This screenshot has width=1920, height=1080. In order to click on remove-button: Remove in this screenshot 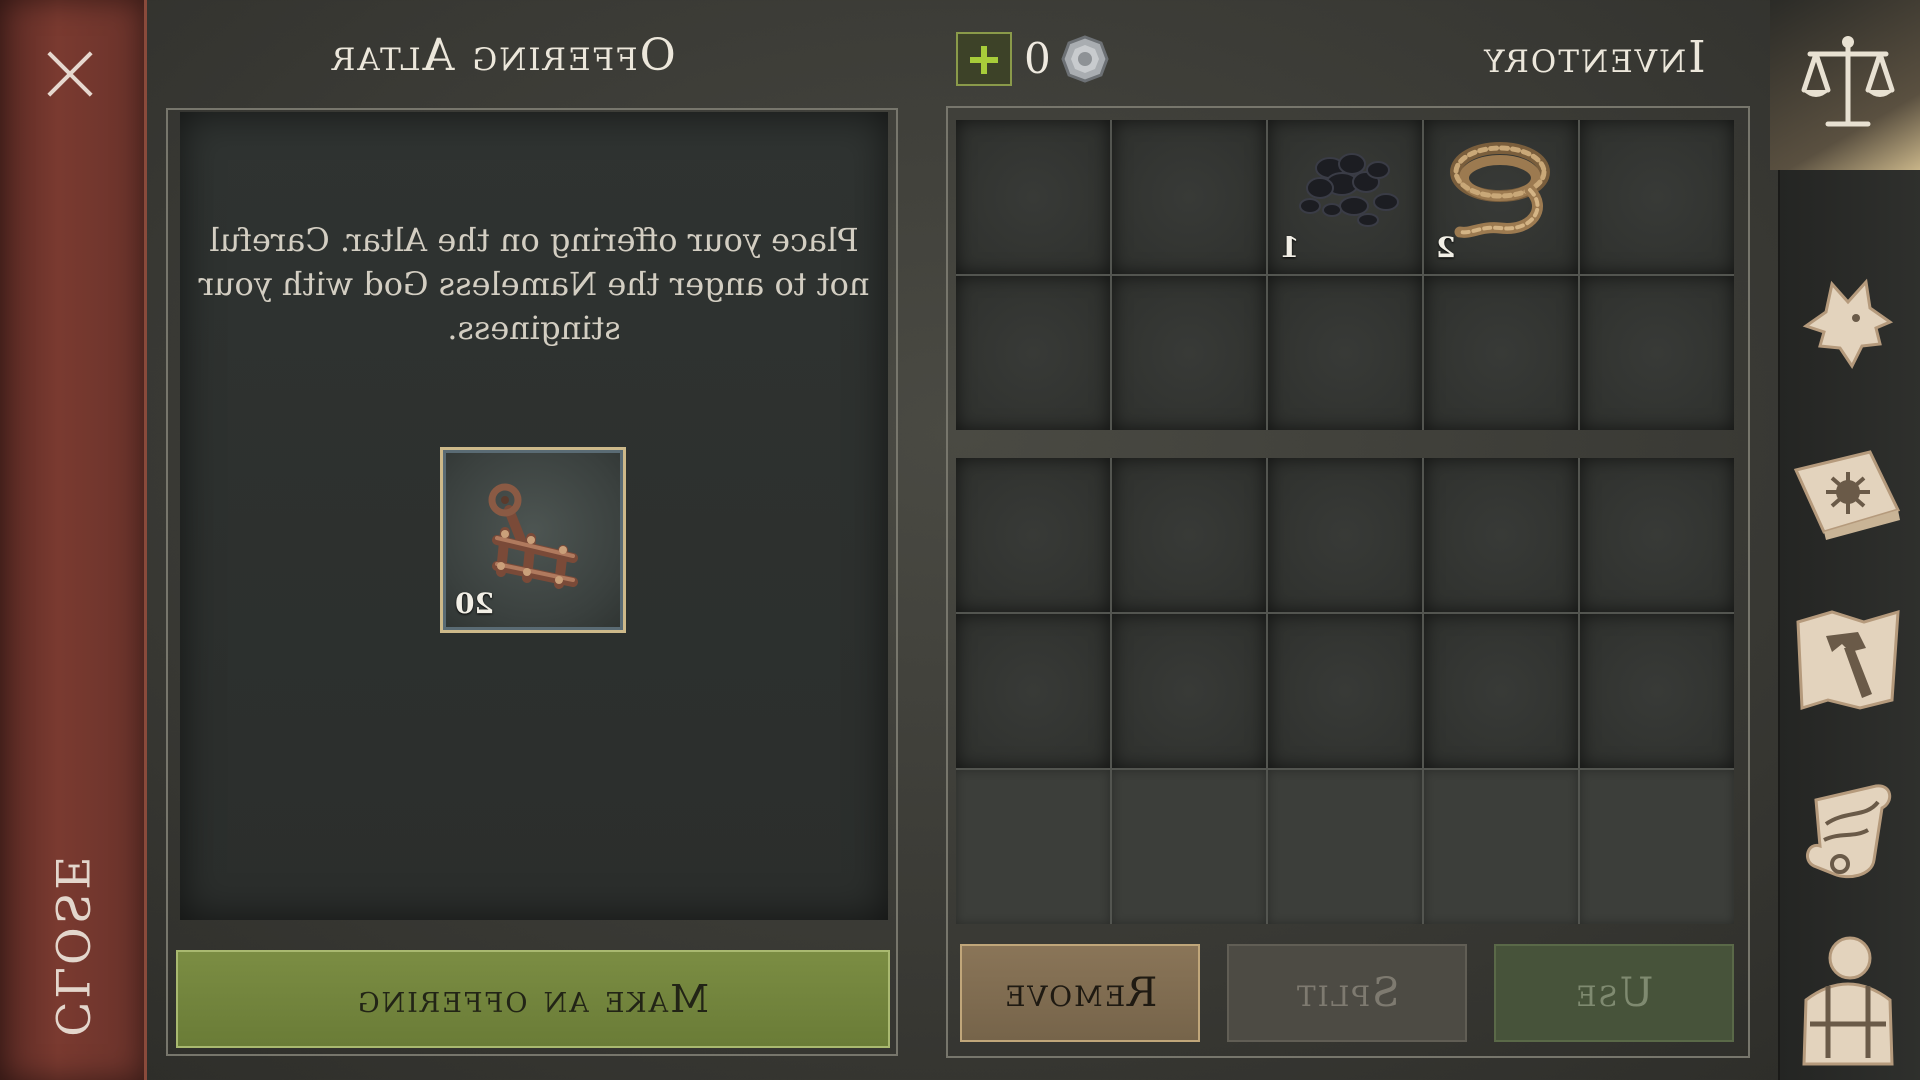, I will do `click(1080, 993)`.